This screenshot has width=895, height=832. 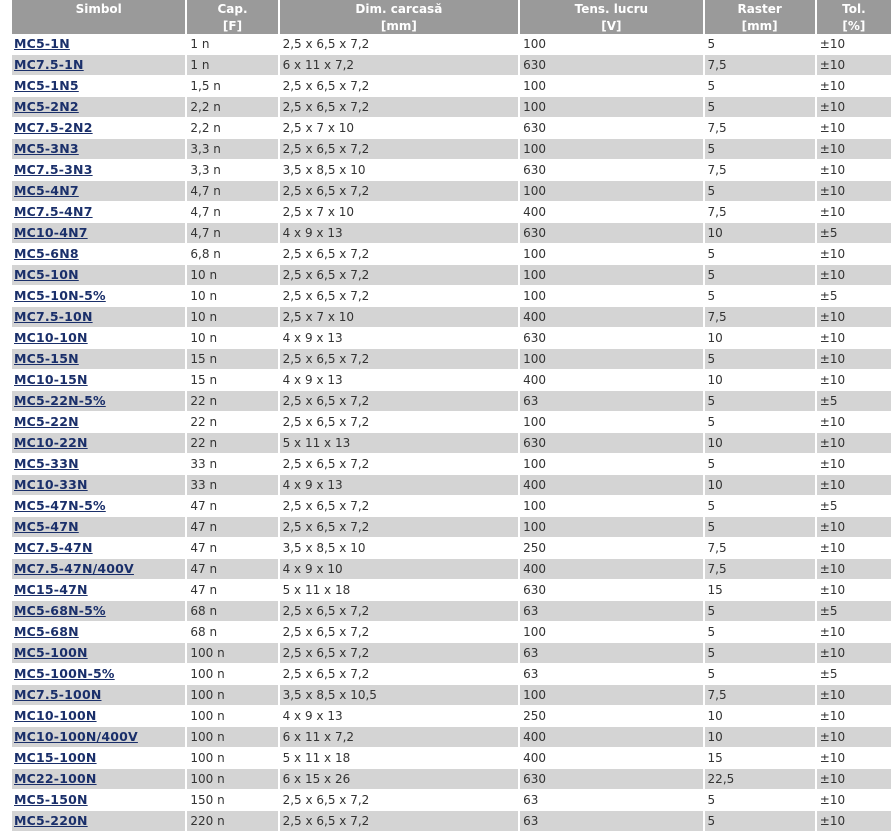 What do you see at coordinates (51, 589) in the screenshot?
I see `symbol-link: MC15-47N` at bounding box center [51, 589].